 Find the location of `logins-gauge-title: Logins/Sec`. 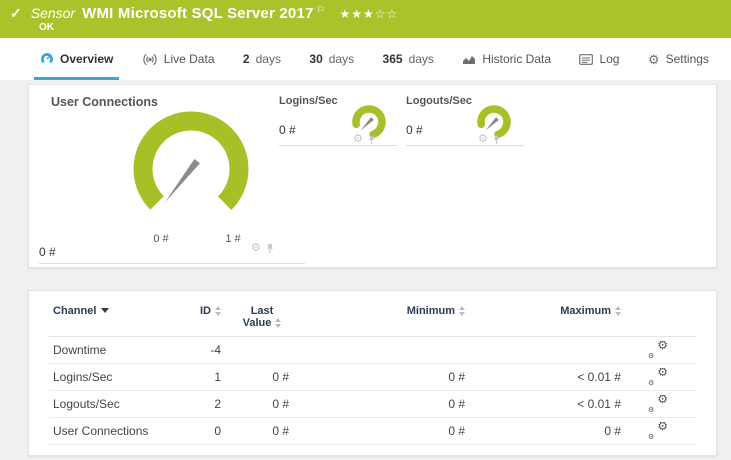

logins-gauge-title: Logins/Sec is located at coordinates (308, 101).